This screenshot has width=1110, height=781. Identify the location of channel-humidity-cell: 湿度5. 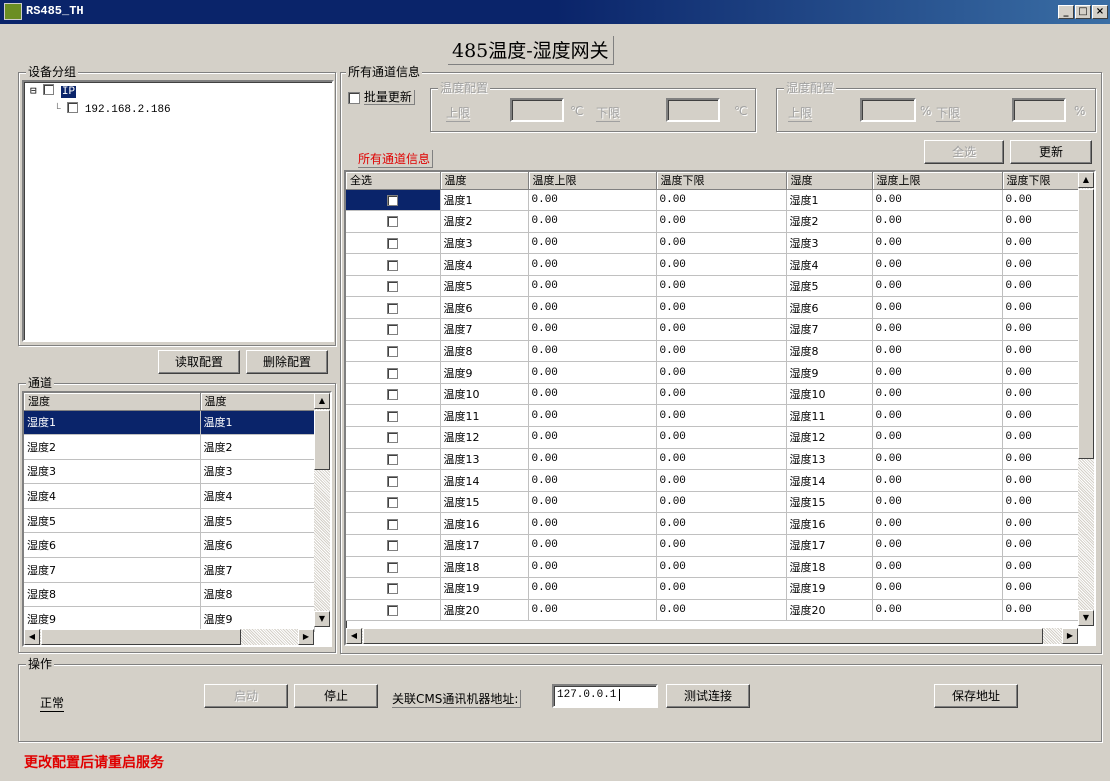
(112, 521).